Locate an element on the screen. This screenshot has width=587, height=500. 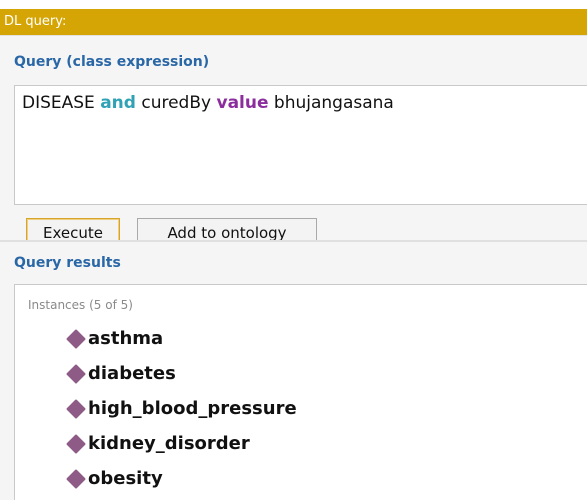
query-keyword-and: and is located at coordinates (118, 103).